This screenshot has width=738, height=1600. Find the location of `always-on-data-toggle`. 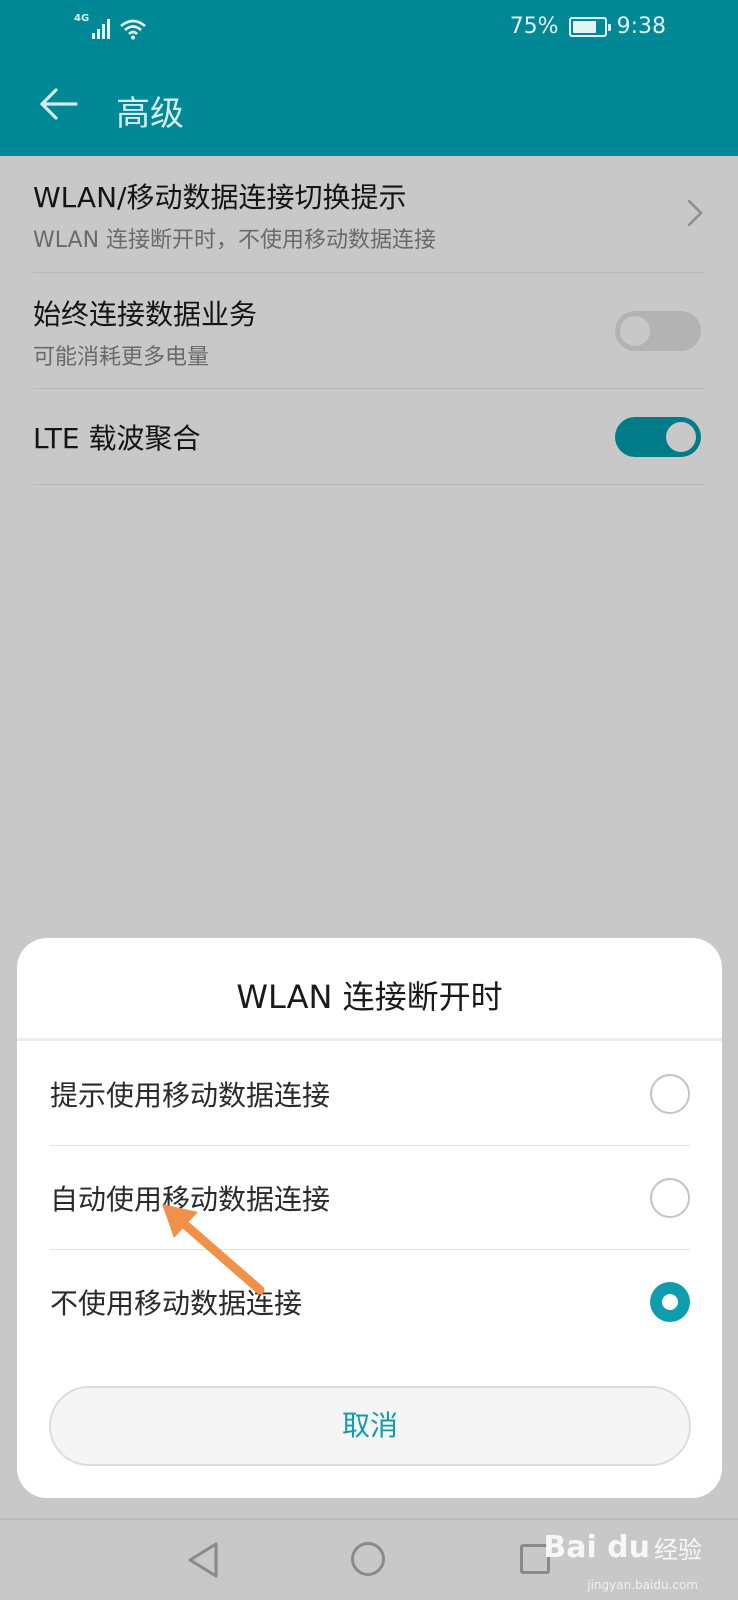

always-on-data-toggle is located at coordinates (658, 331).